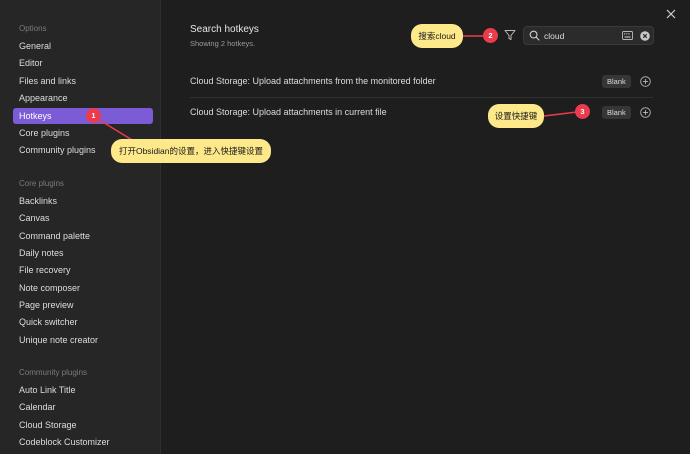 This screenshot has width=690, height=454. I want to click on section-title-community-plugins: Community plugins, so click(53, 372).